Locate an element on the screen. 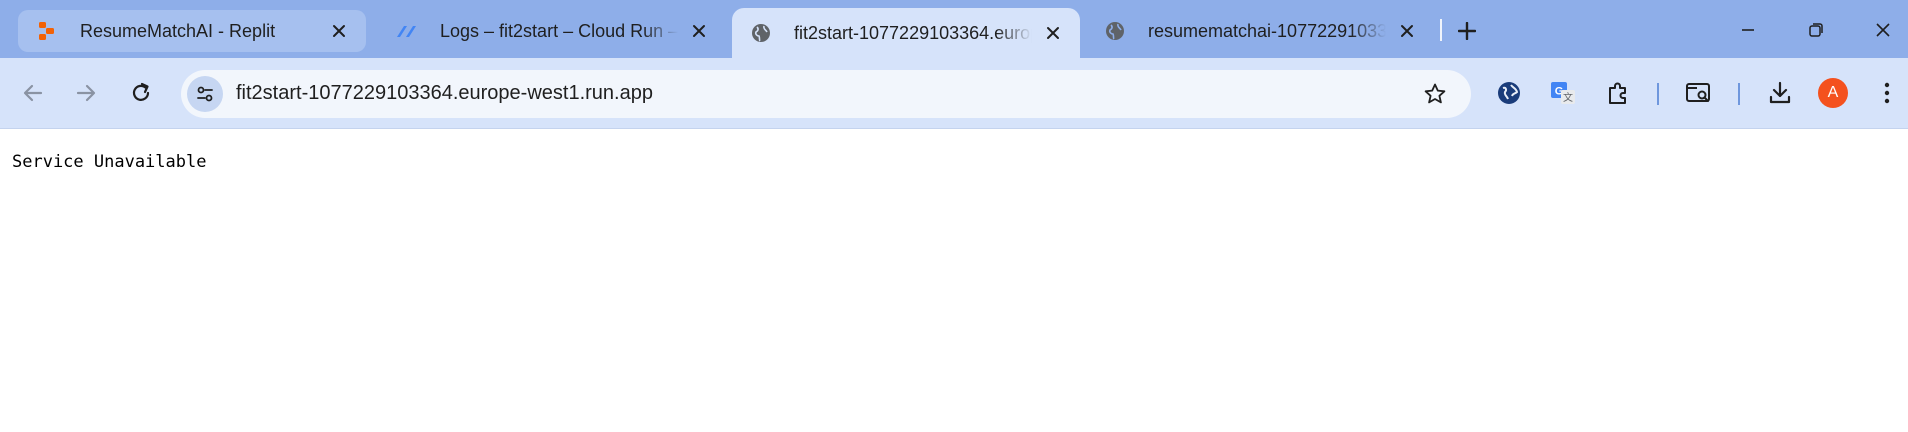  tab-search-icon is located at coordinates (1699, 93).